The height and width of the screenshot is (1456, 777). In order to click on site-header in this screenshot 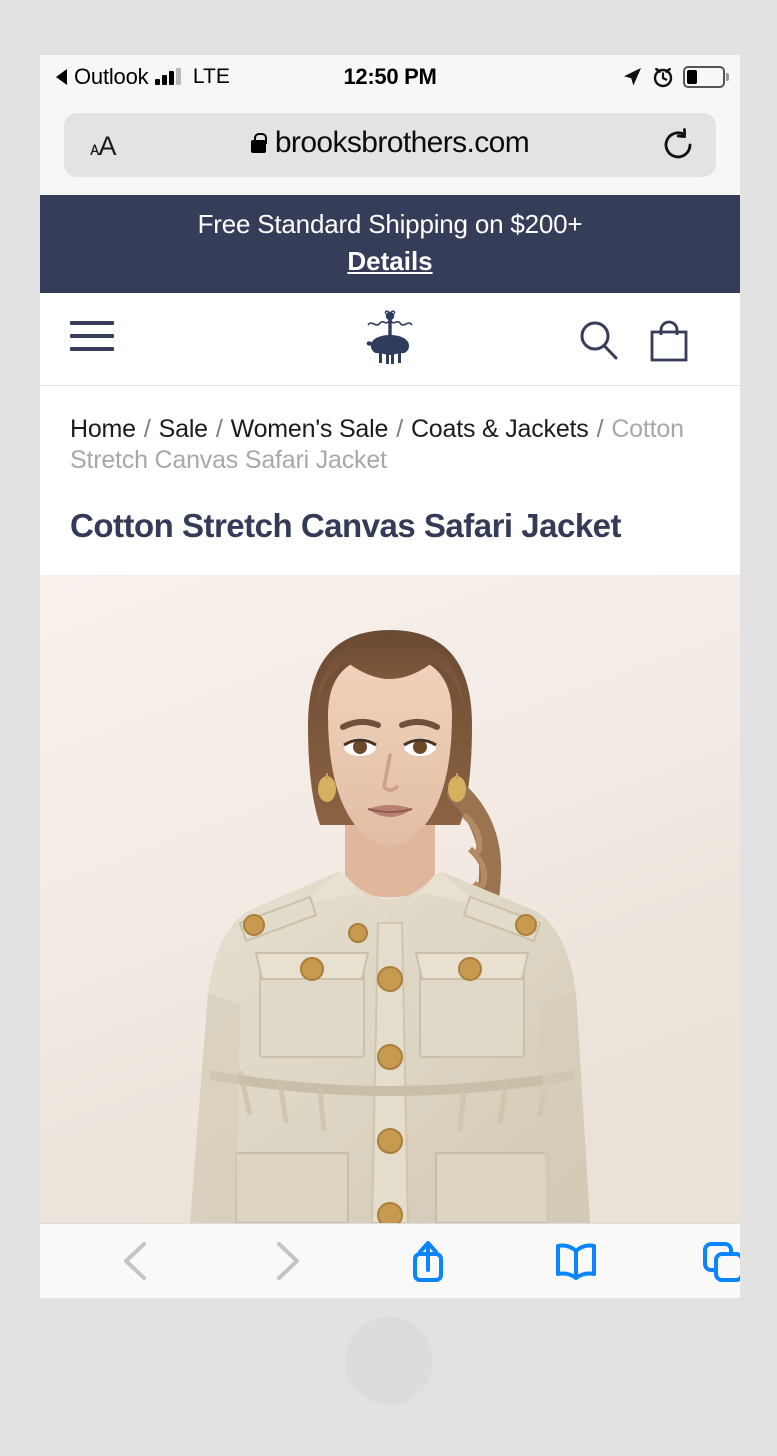, I will do `click(390, 339)`.